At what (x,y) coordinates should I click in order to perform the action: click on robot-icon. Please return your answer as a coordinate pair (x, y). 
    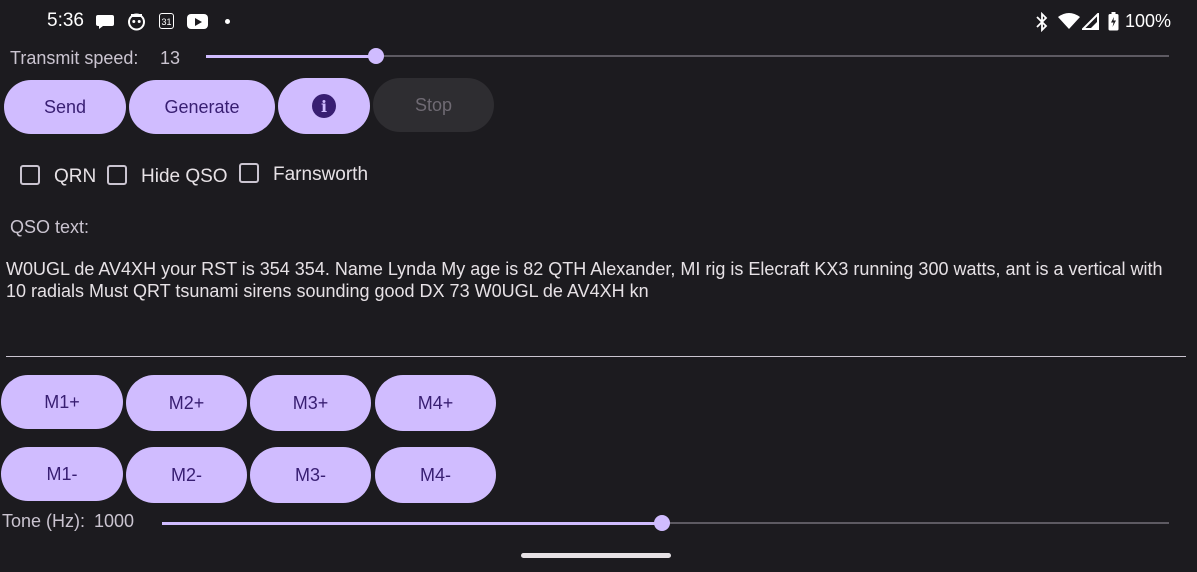
    Looking at the image, I should click on (136, 24).